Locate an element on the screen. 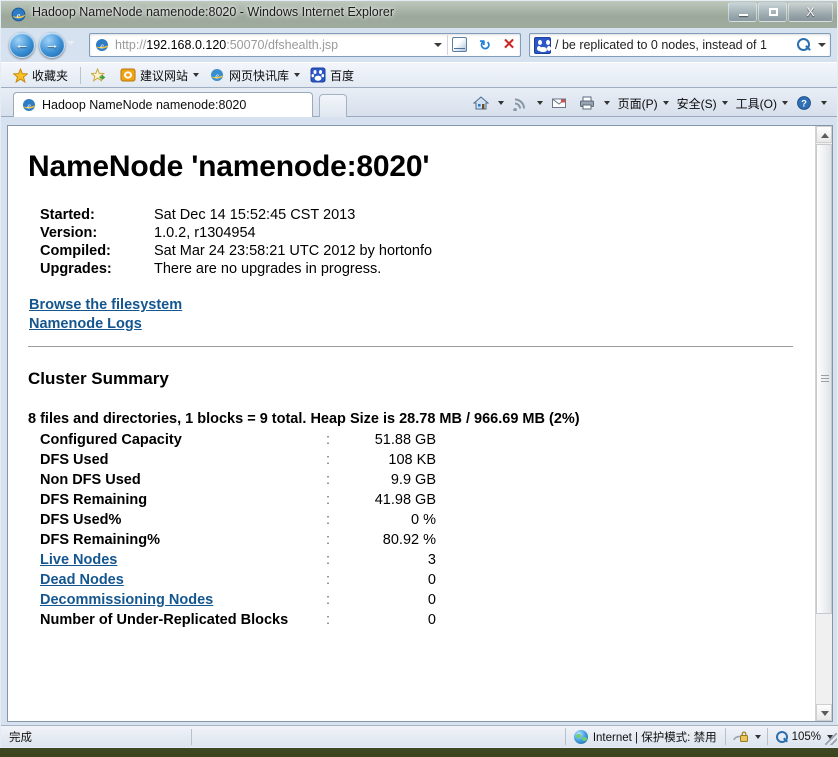  stat-value: 41.98 GB is located at coordinates (405, 500).